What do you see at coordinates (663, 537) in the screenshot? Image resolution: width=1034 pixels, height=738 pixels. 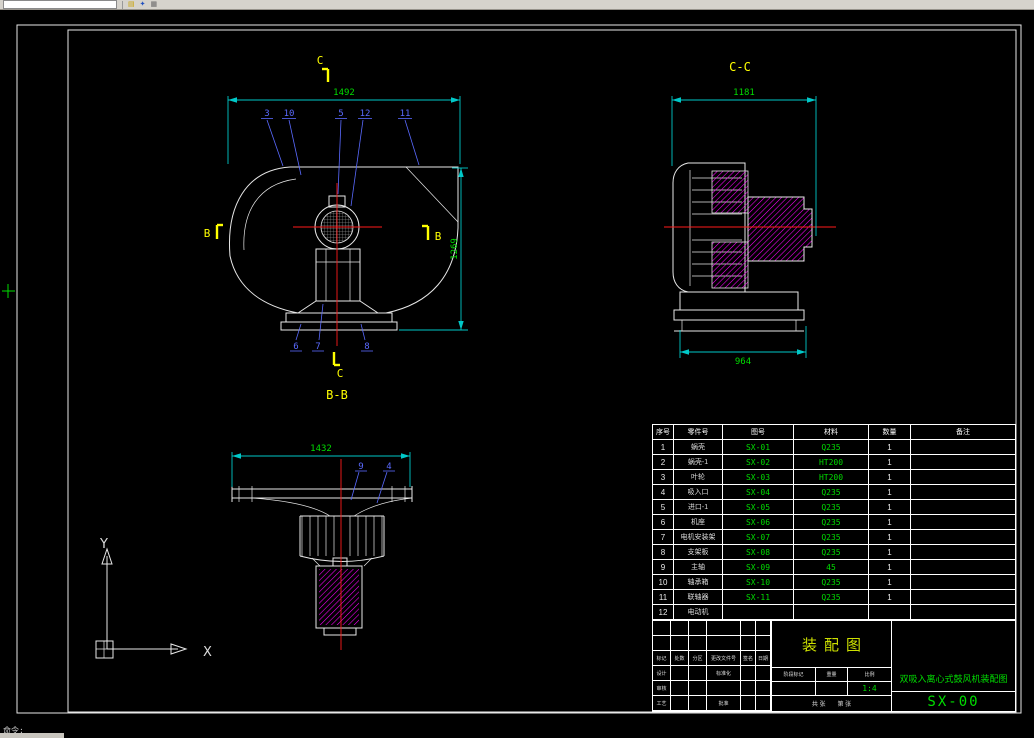 I see `bom-cell: 7` at bounding box center [663, 537].